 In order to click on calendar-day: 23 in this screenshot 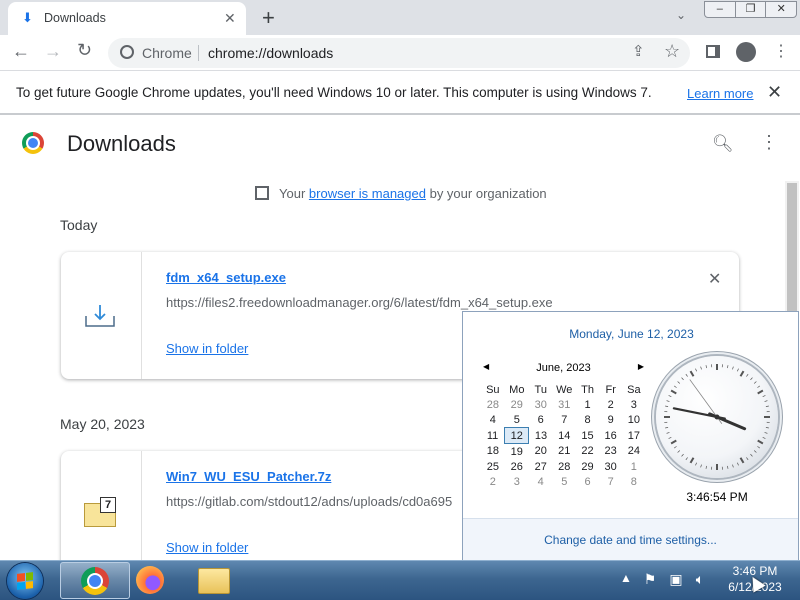, I will do `click(610, 452)`.